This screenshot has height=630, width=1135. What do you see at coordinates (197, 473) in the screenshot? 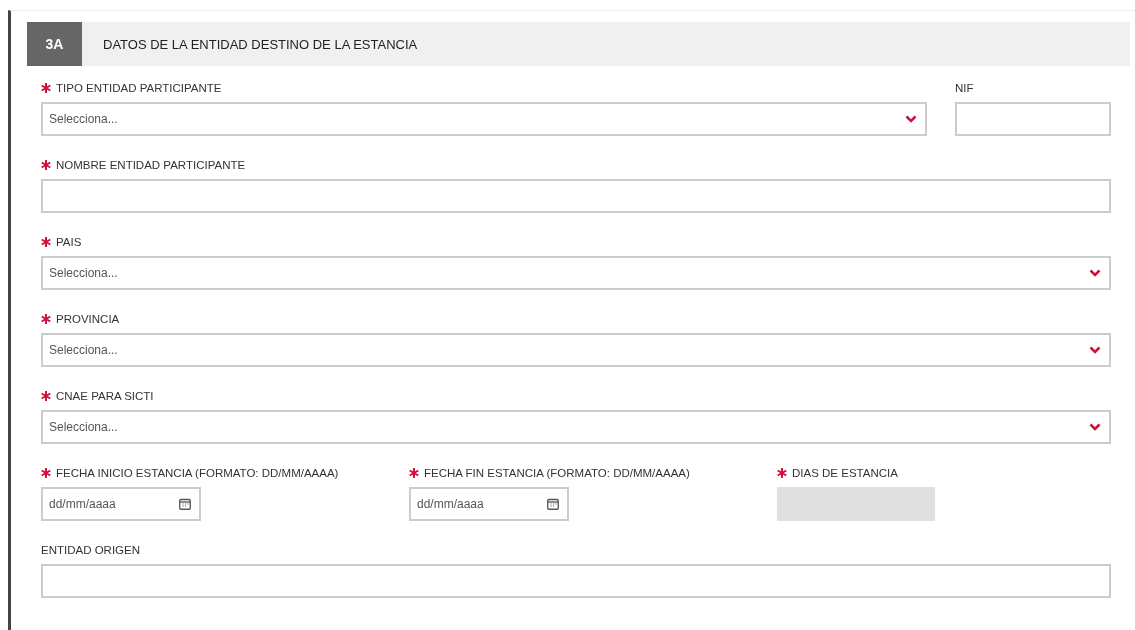
I see `field-label: FECHA INICIO ESTANCIA (FORMATO: DD/MM/AAAA)` at bounding box center [197, 473].